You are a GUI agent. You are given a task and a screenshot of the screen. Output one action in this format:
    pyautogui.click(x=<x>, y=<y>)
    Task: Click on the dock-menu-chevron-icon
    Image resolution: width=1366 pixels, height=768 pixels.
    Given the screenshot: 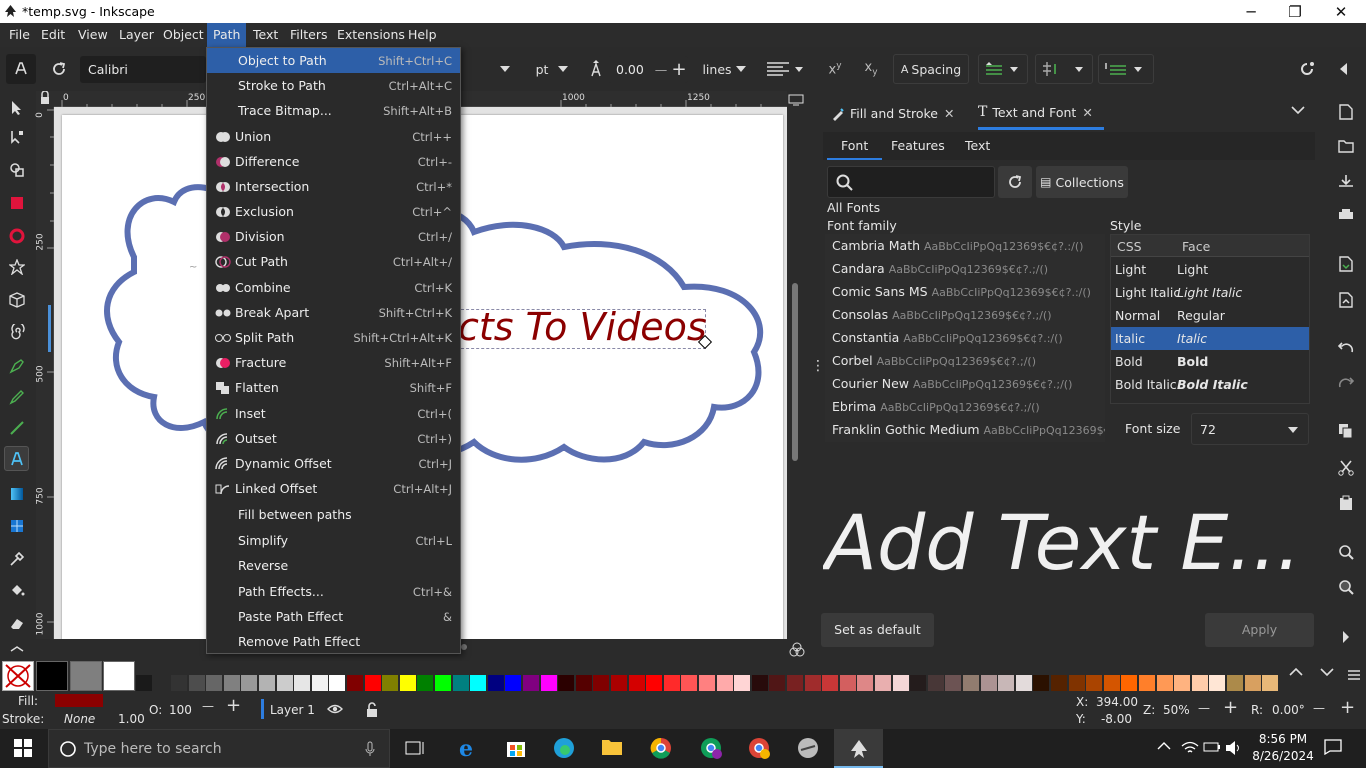 What is the action you would take?
    pyautogui.click(x=1300, y=112)
    